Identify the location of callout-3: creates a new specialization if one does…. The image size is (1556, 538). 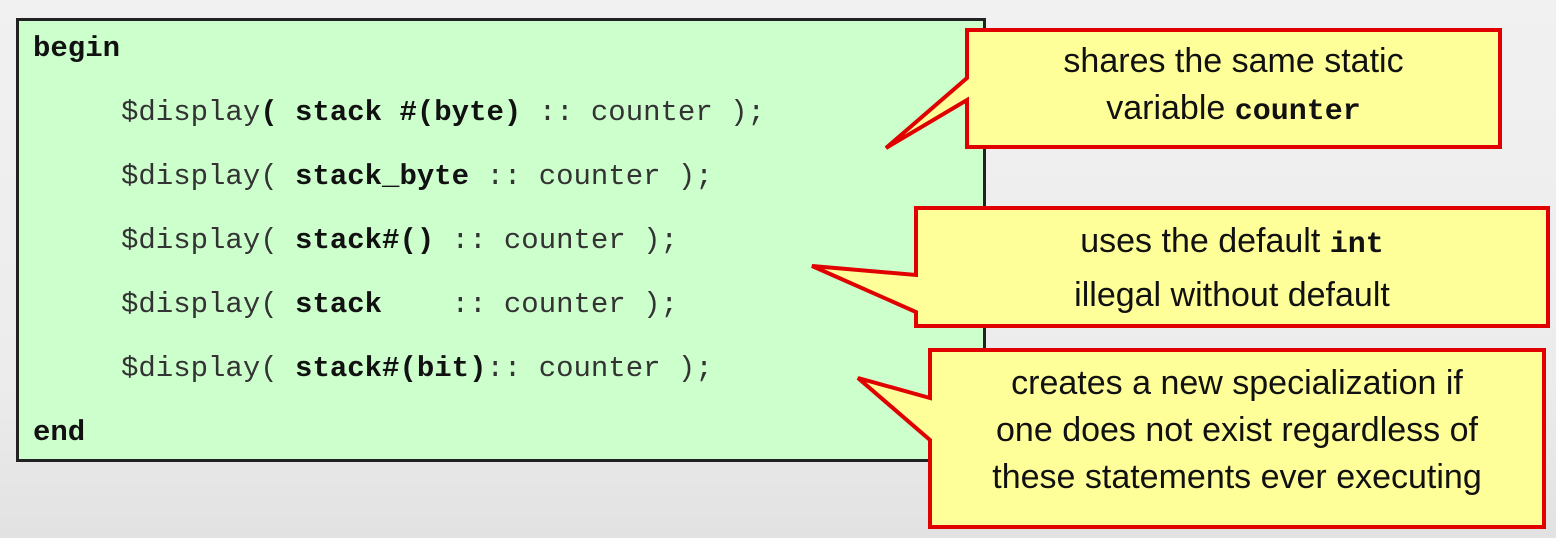
(1237, 430).